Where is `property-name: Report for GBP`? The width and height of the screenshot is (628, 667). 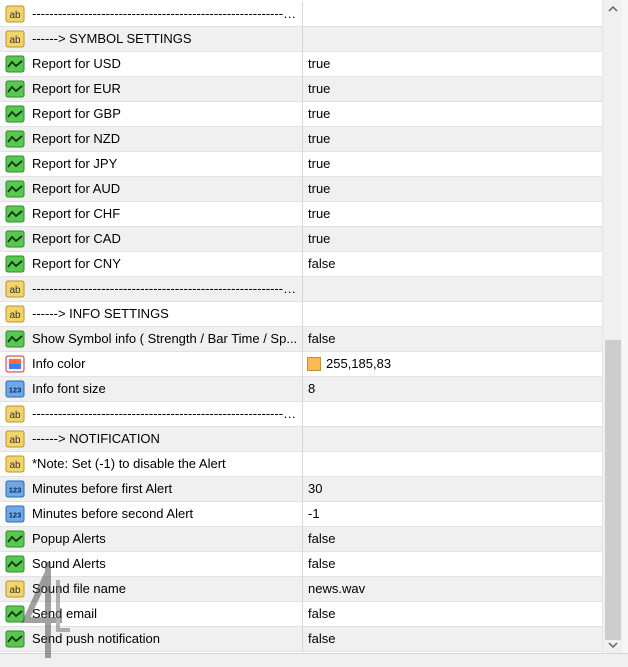
property-name: Report for GBP is located at coordinates (76, 113).